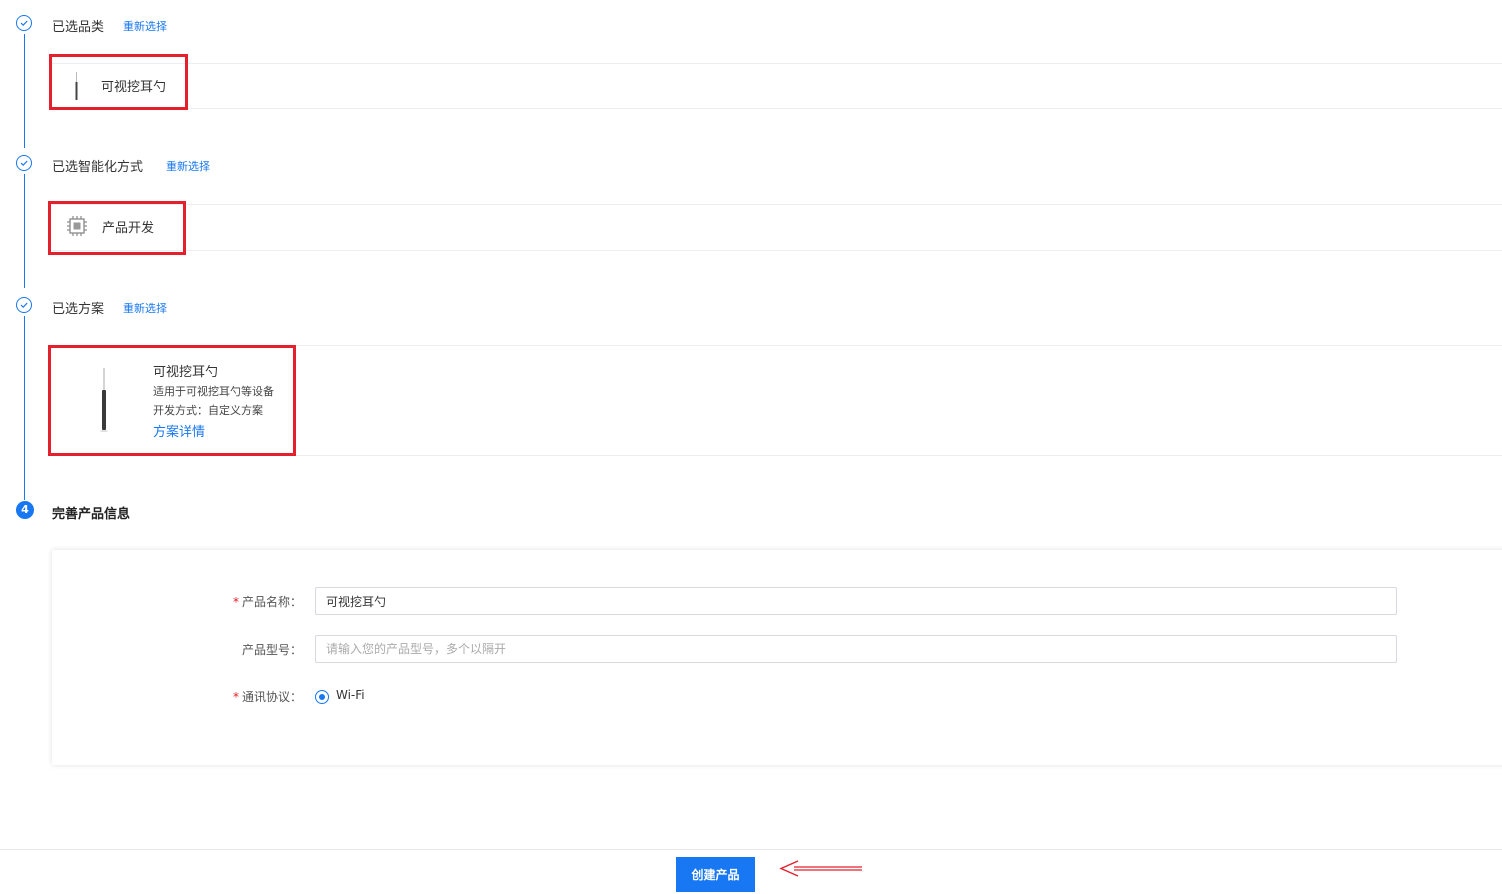 Image resolution: width=1502 pixels, height=894 pixels. I want to click on reselect-category-link: 重新选择, so click(145, 26).